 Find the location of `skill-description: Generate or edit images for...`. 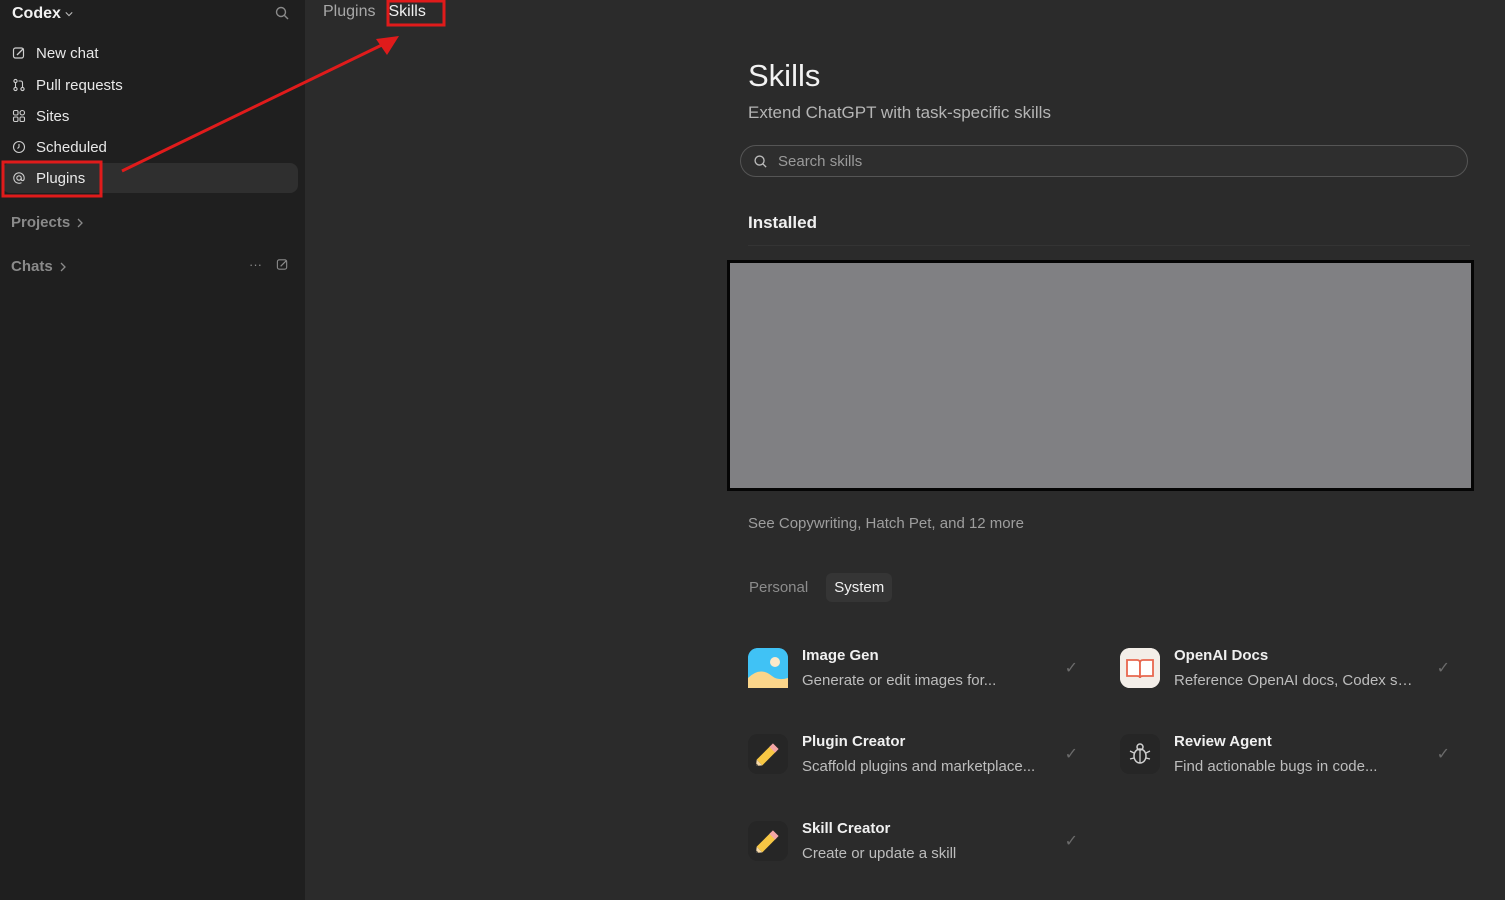

skill-description: Generate or edit images for... is located at coordinates (899, 680).